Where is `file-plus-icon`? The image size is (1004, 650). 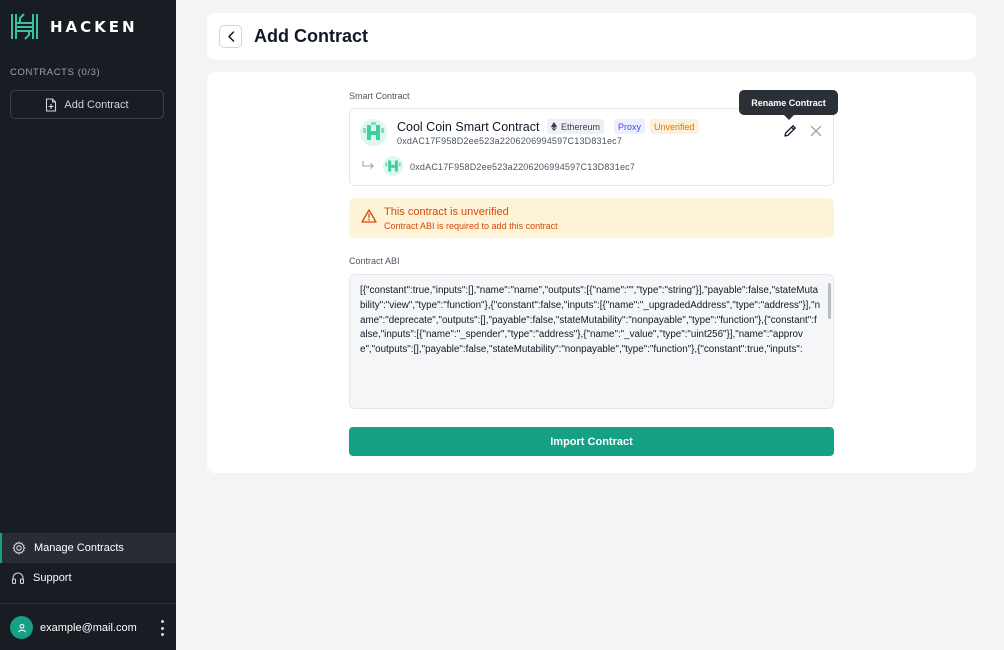 file-plus-icon is located at coordinates (51, 104).